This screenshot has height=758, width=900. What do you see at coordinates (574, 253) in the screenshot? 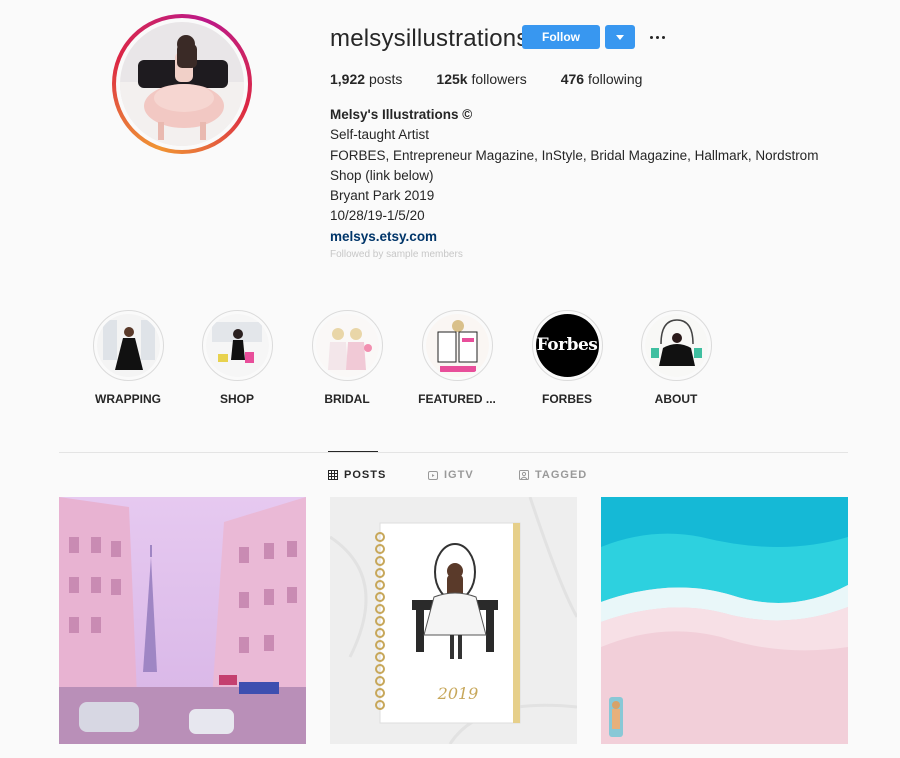
I see `followed-by-text: Followed by sample members` at bounding box center [574, 253].